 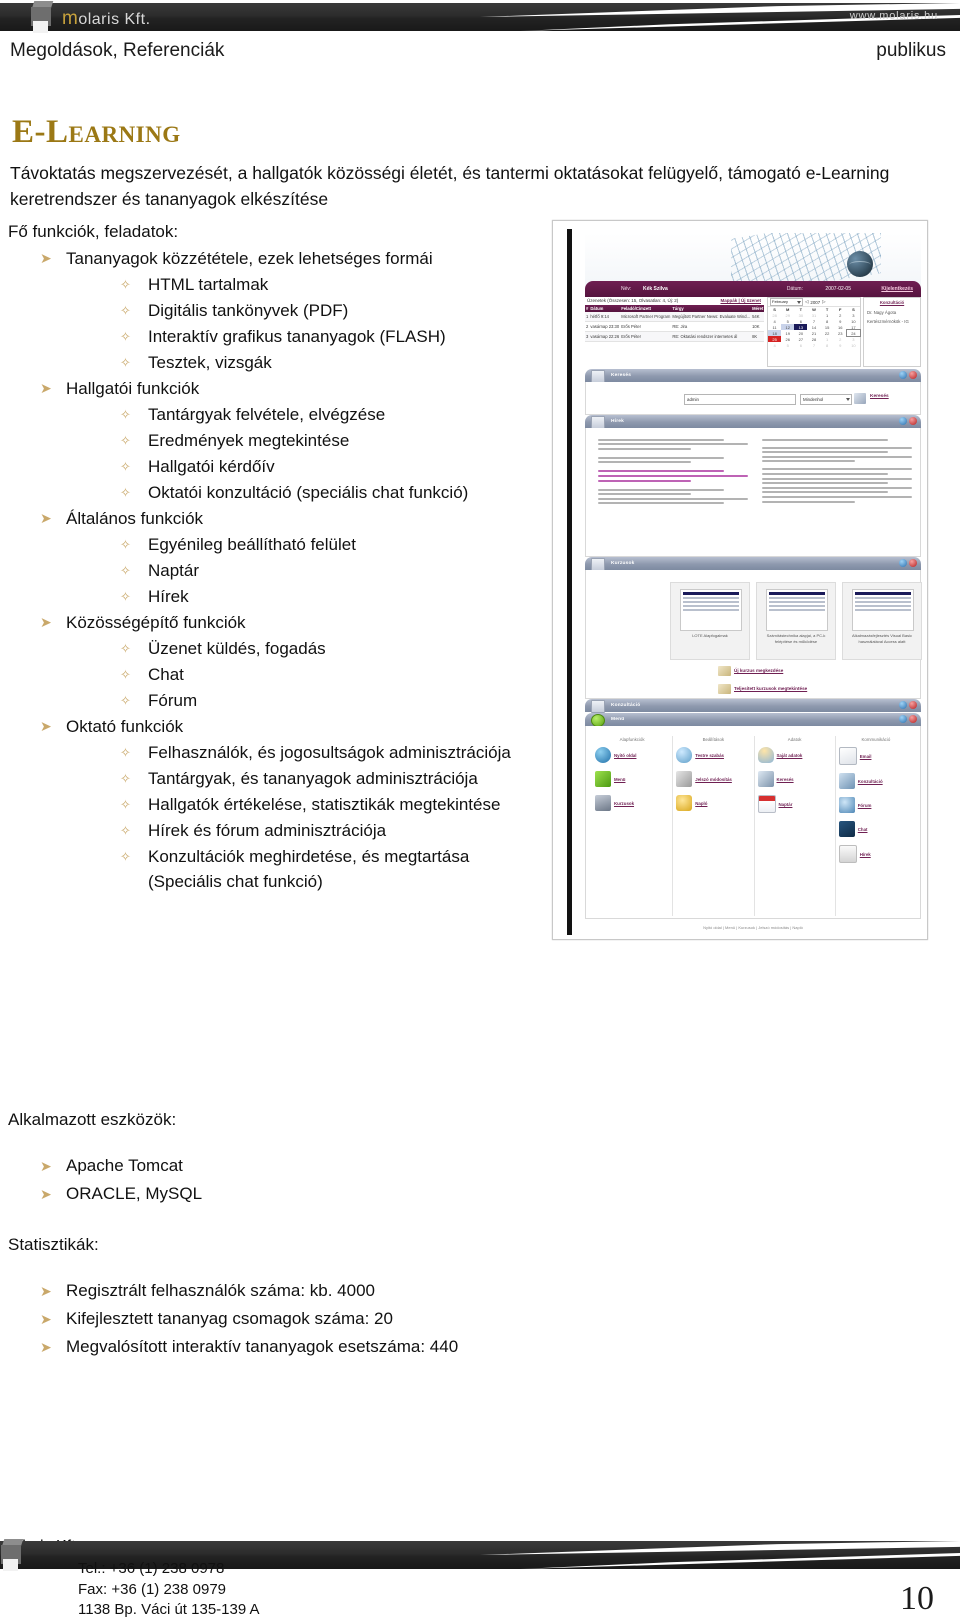 What do you see at coordinates (827, 345) in the screenshot?
I see `calendar-day: 8` at bounding box center [827, 345].